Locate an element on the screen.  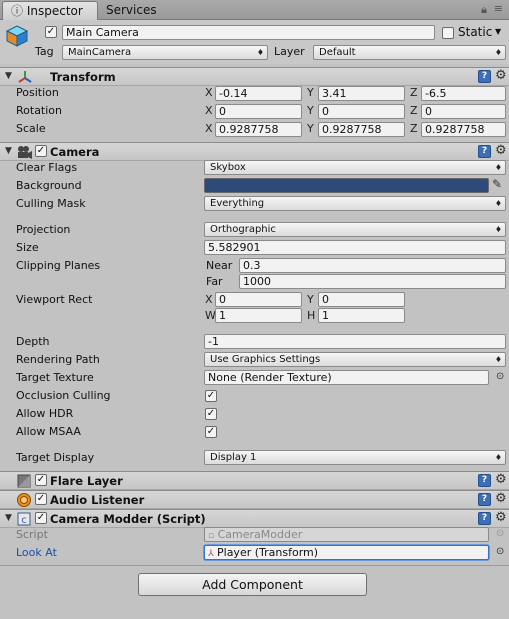
culling-mask-dropdown: Everything ♦ is located at coordinates (355, 203).